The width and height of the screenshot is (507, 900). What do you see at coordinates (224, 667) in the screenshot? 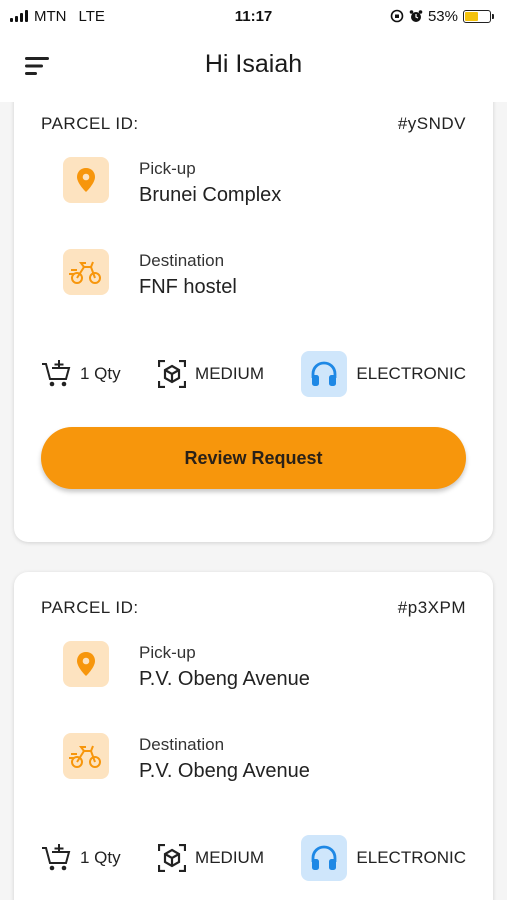
I see `pickup-text: Pick-up P.V. Obeng Avenue` at bounding box center [224, 667].